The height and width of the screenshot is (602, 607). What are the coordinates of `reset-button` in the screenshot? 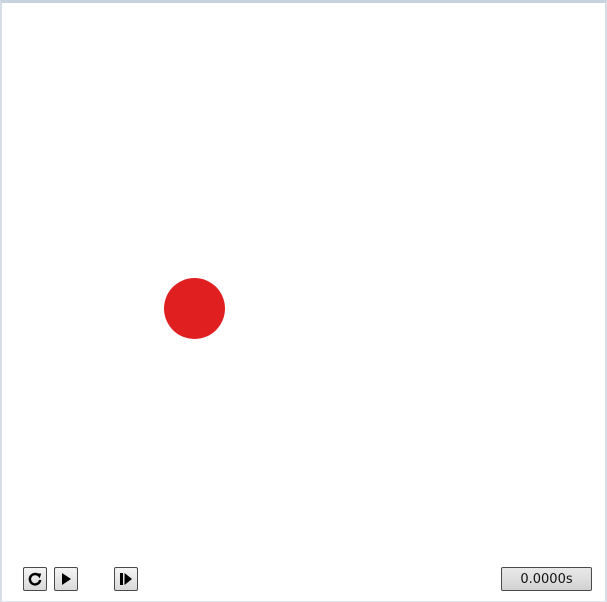 It's located at (35, 579).